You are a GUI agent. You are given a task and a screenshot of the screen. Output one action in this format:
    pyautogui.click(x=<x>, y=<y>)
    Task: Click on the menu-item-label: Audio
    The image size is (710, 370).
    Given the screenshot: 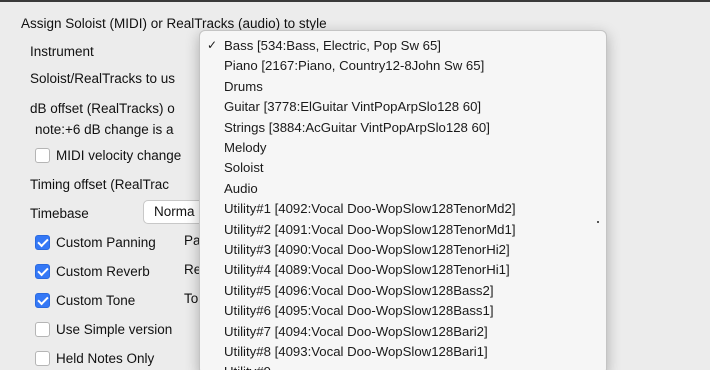 What is the action you would take?
    pyautogui.click(x=241, y=188)
    